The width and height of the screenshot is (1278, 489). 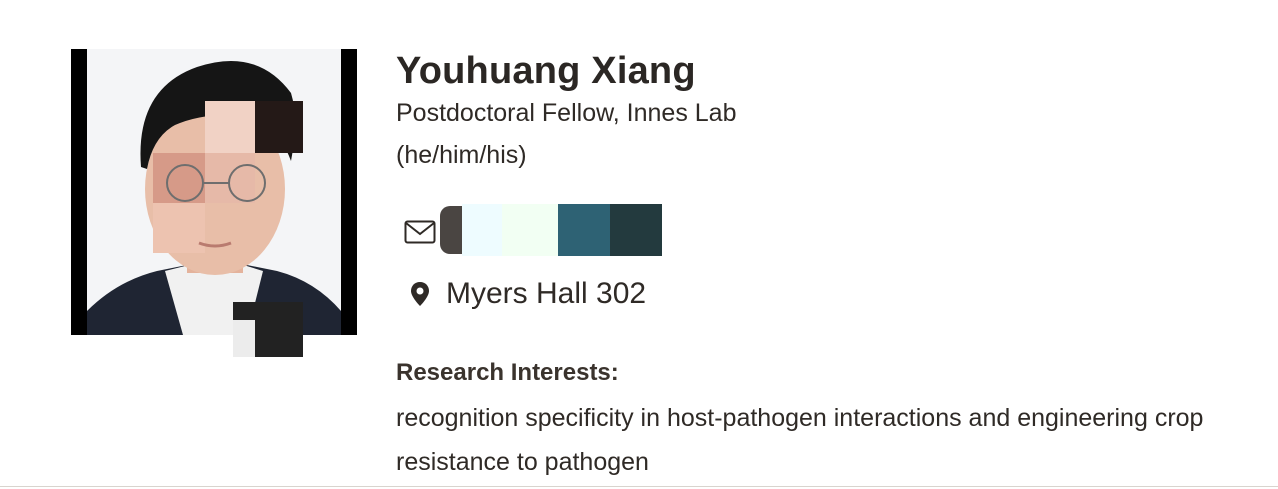 I want to click on section-divider, so click(x=639, y=486).